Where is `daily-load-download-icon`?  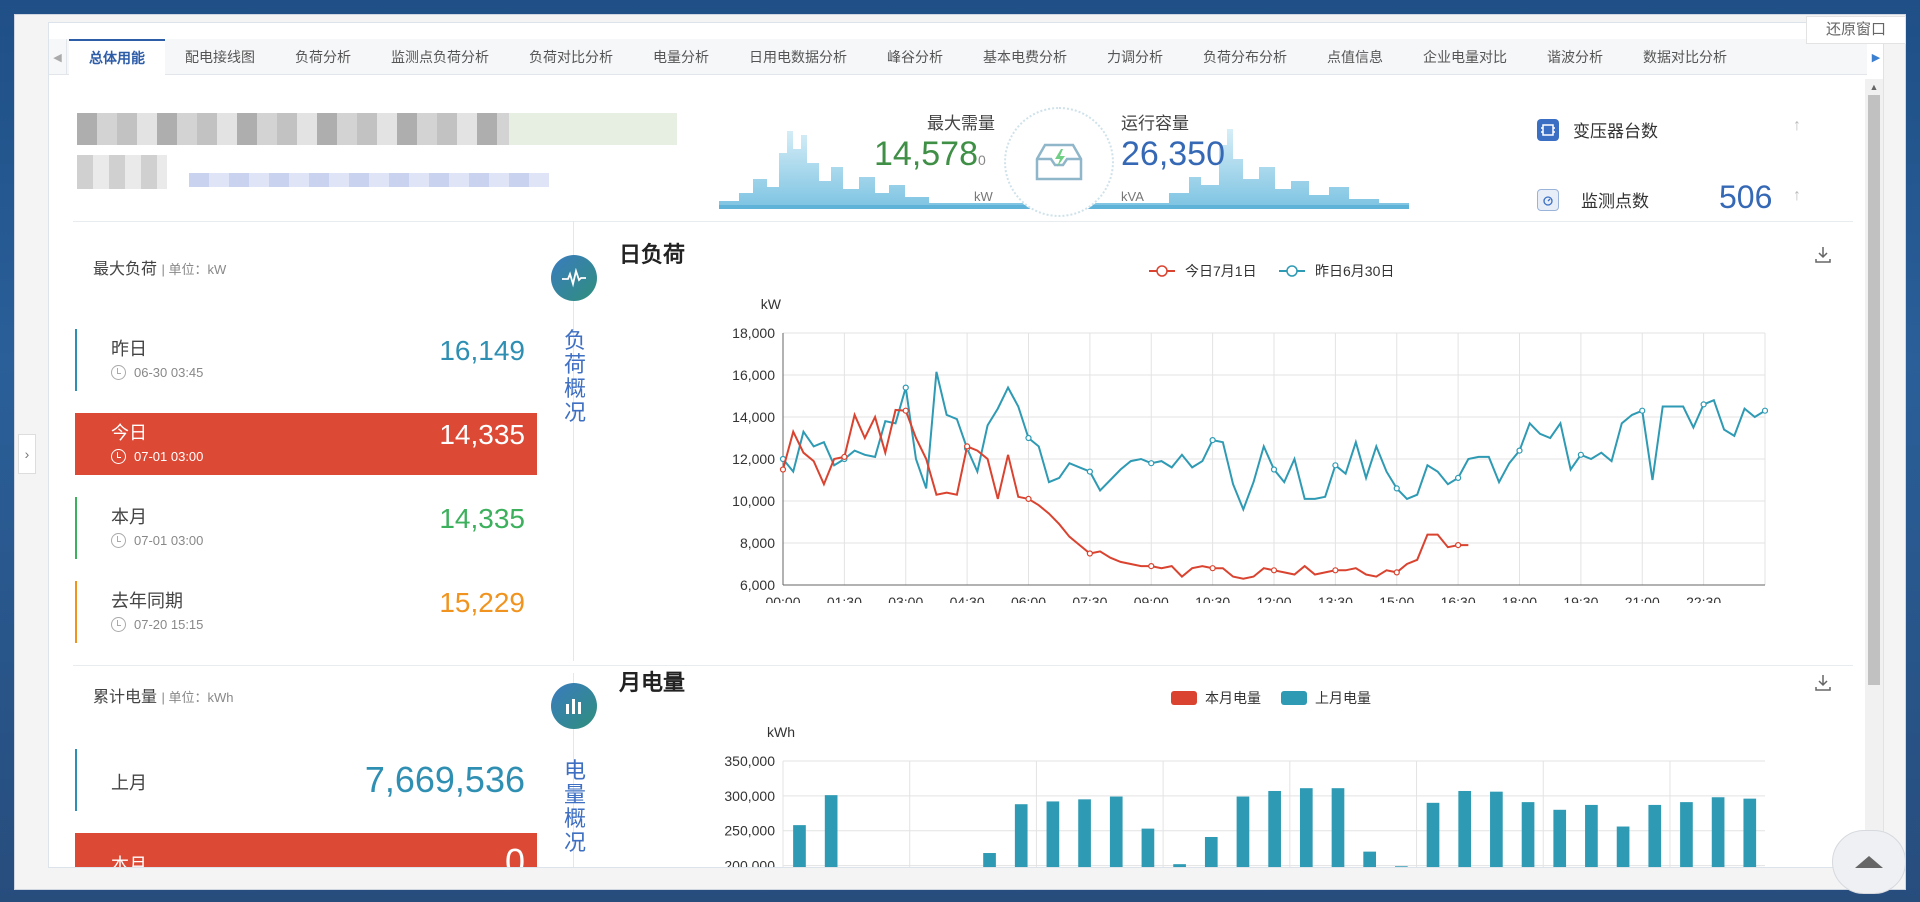
daily-load-download-icon is located at coordinates (1823, 255).